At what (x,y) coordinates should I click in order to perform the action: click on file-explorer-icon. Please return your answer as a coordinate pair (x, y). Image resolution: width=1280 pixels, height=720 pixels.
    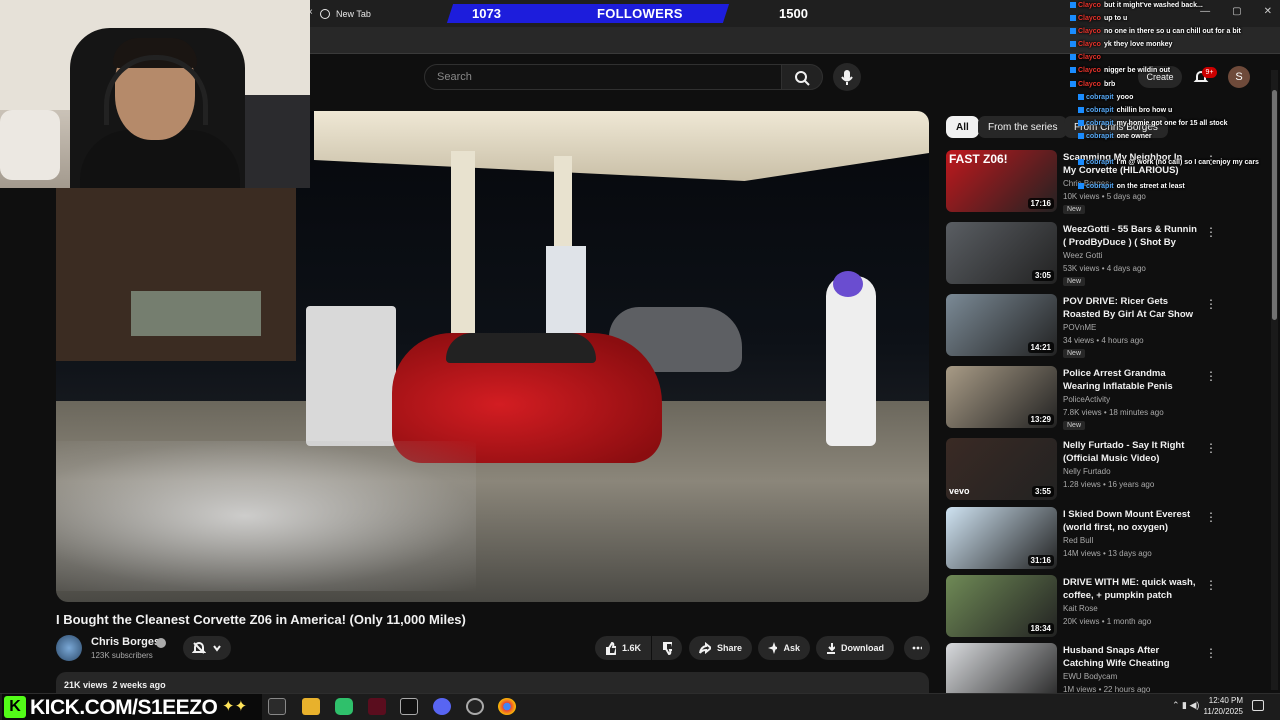
    Looking at the image, I should click on (311, 706).